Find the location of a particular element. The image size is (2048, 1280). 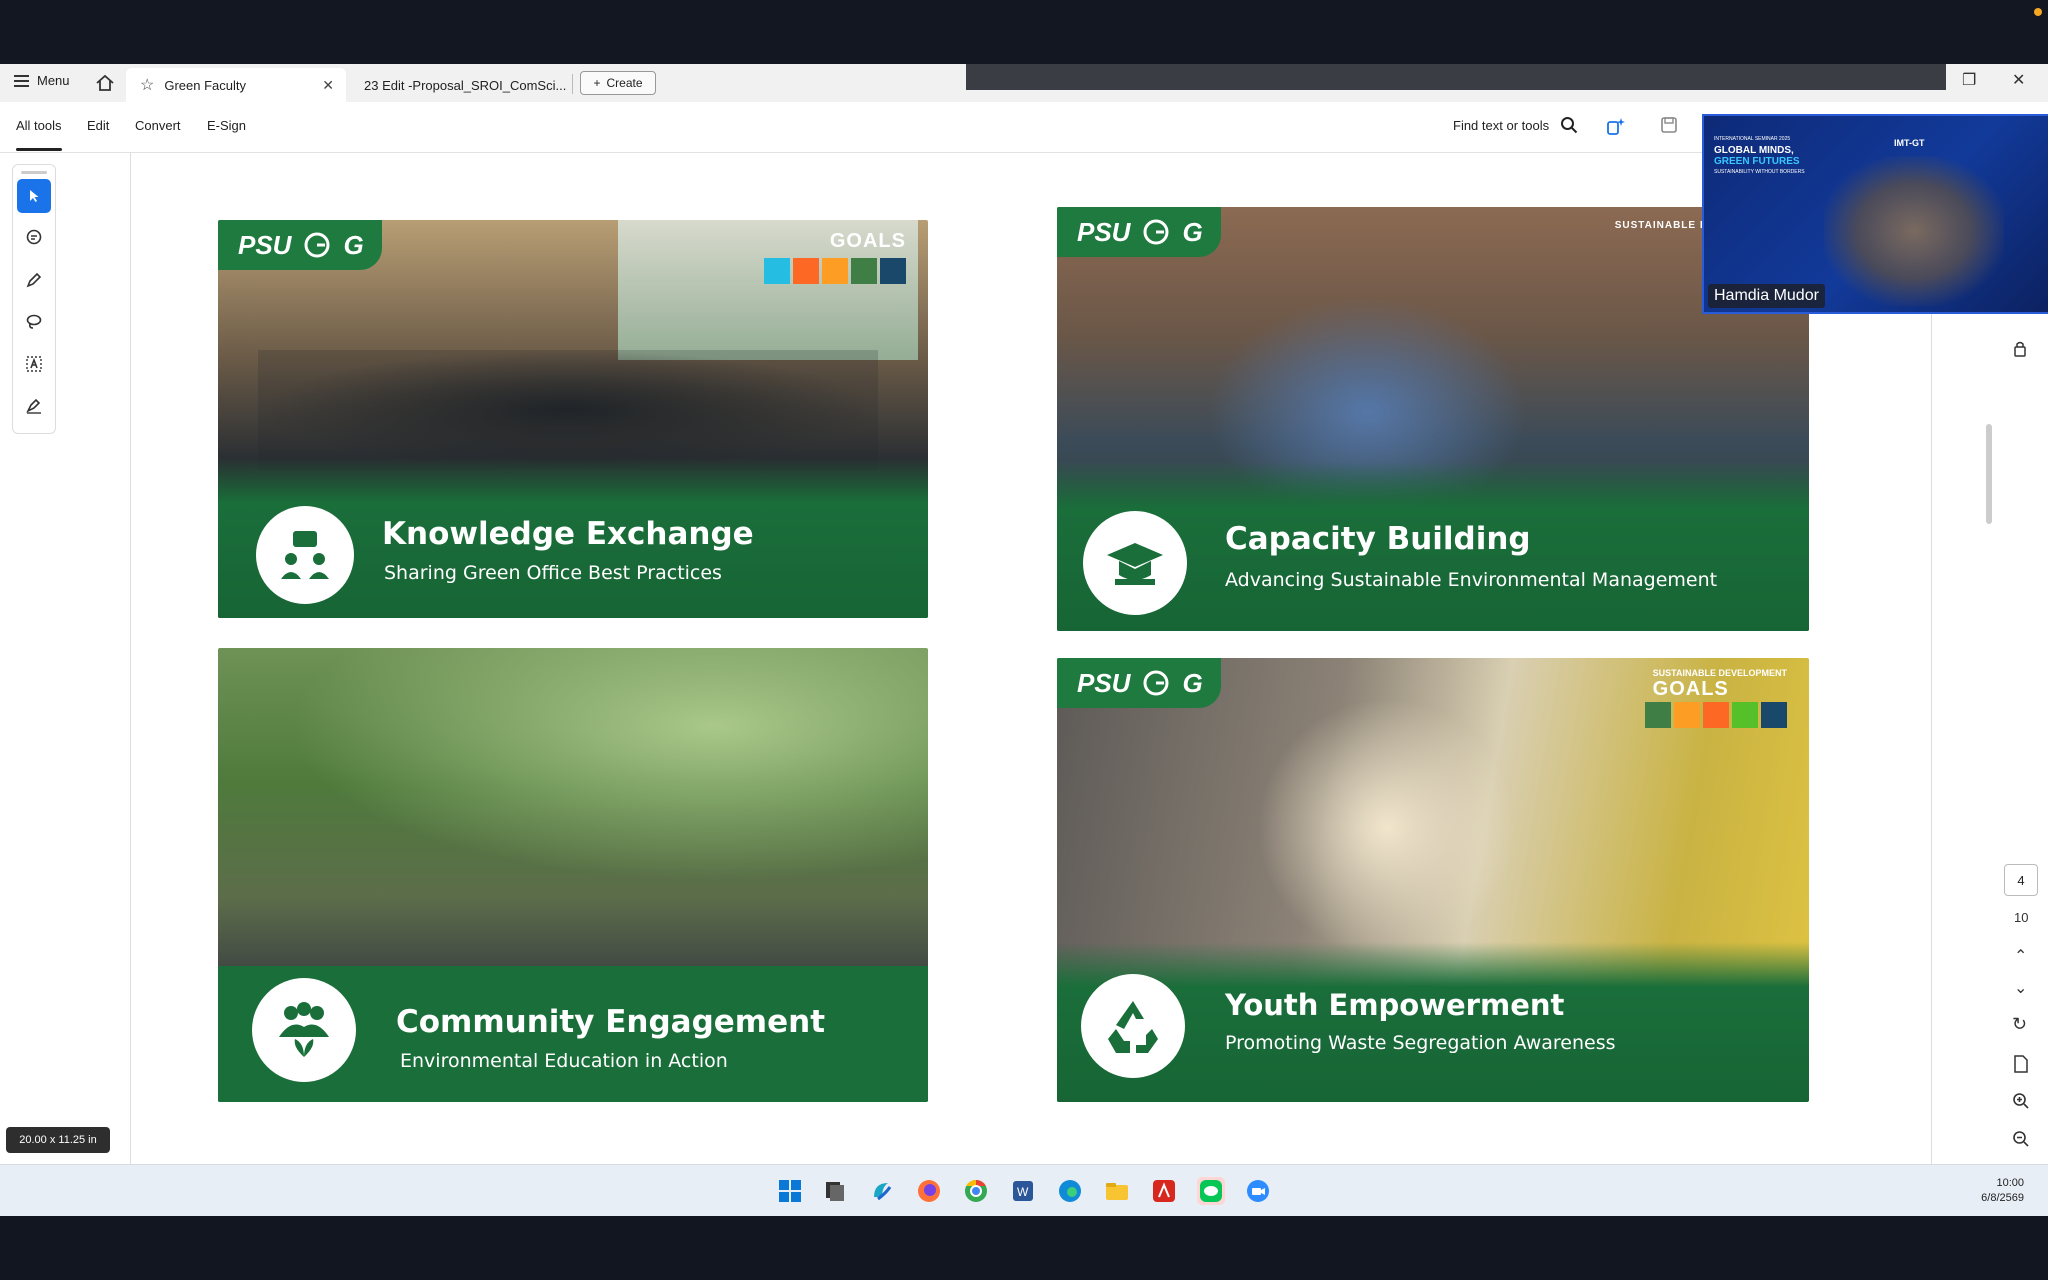

sign-tool is located at coordinates (34, 406).